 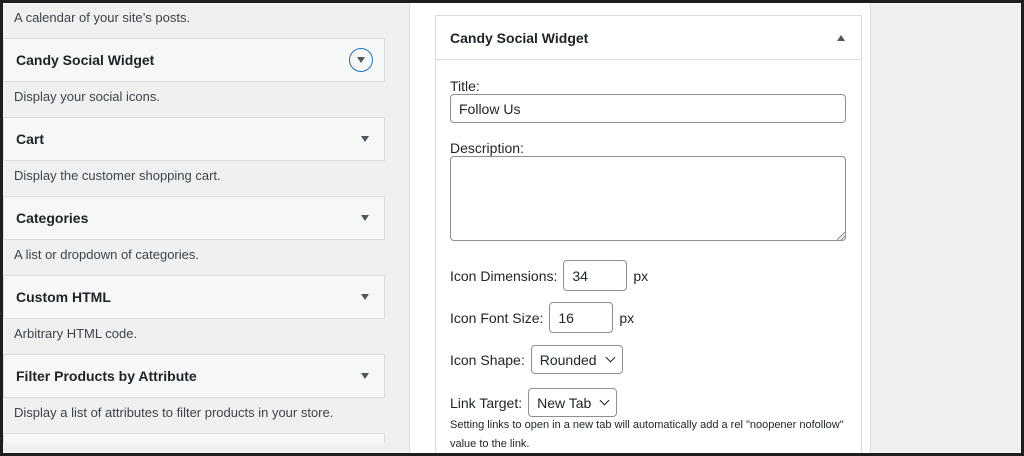 What do you see at coordinates (465, 86) in the screenshot?
I see `title-label: Title:` at bounding box center [465, 86].